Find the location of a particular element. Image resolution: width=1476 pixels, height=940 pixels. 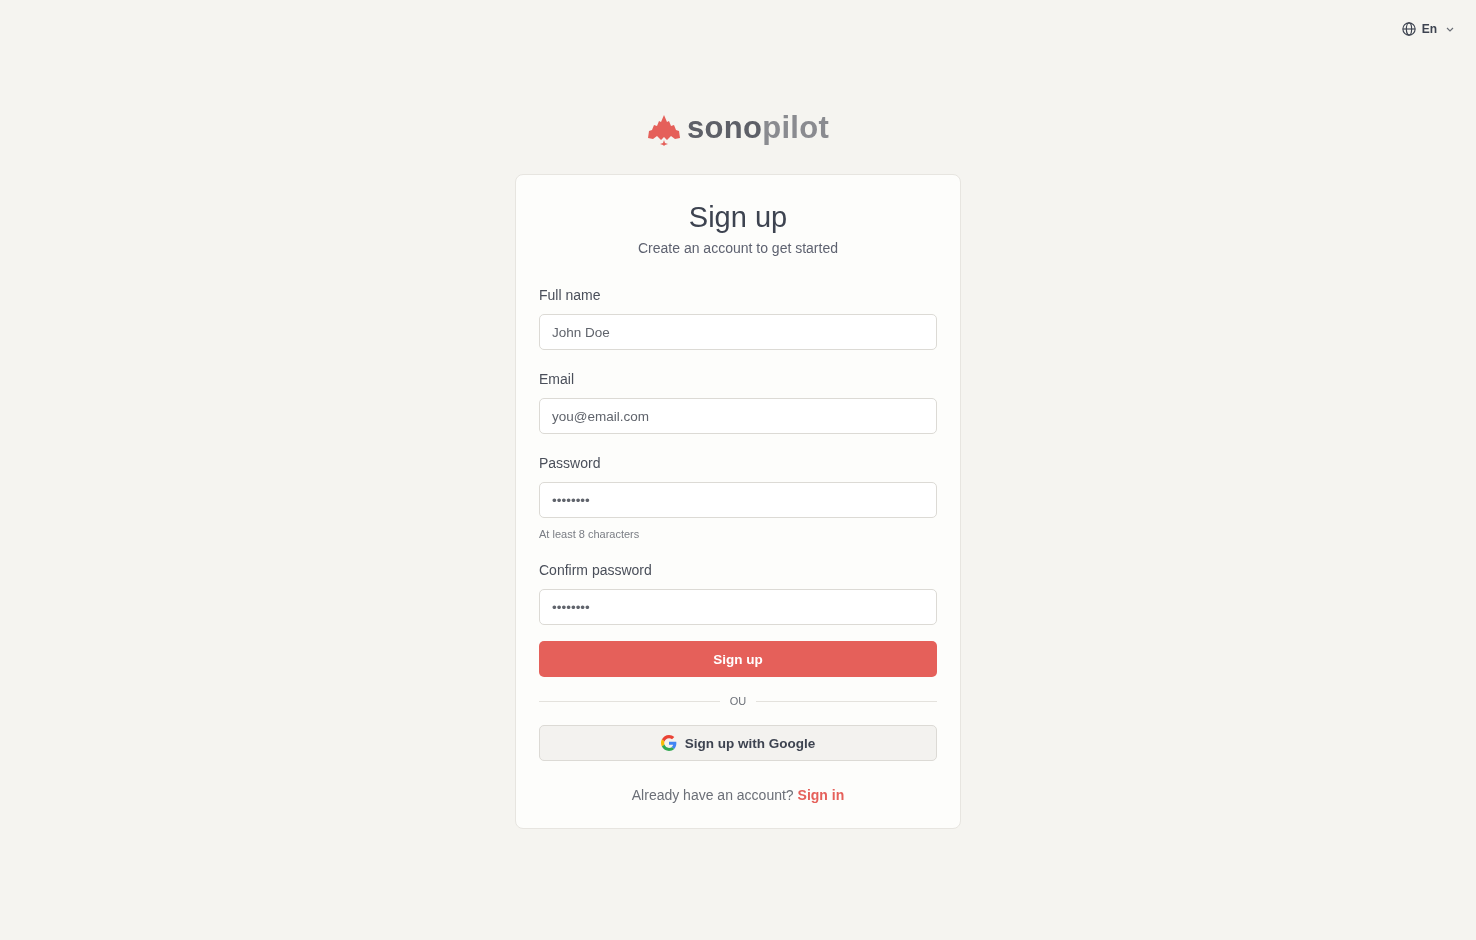

logo-wordmark: sonopilot is located at coordinates (758, 128).